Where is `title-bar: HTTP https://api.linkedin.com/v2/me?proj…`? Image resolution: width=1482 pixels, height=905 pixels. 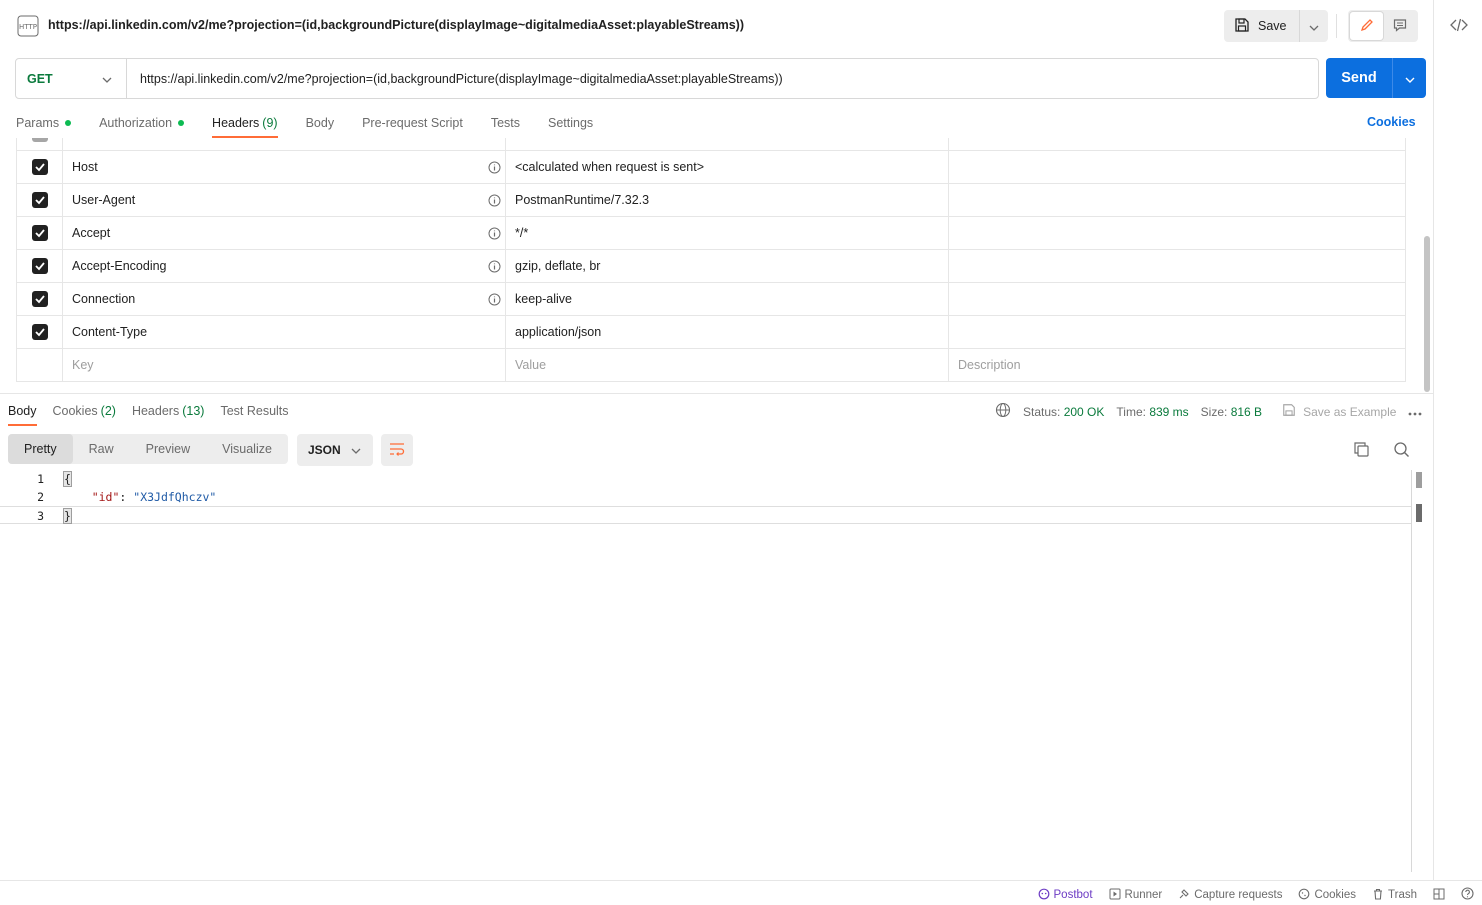 title-bar: HTTP https://api.linkedin.com/v2/me?proj… is located at coordinates (716, 26).